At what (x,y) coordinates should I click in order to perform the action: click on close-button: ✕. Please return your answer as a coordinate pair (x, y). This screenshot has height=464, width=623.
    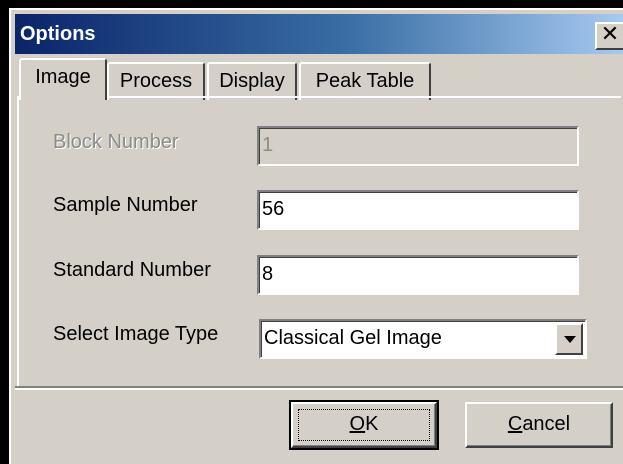
    Looking at the image, I should click on (609, 36).